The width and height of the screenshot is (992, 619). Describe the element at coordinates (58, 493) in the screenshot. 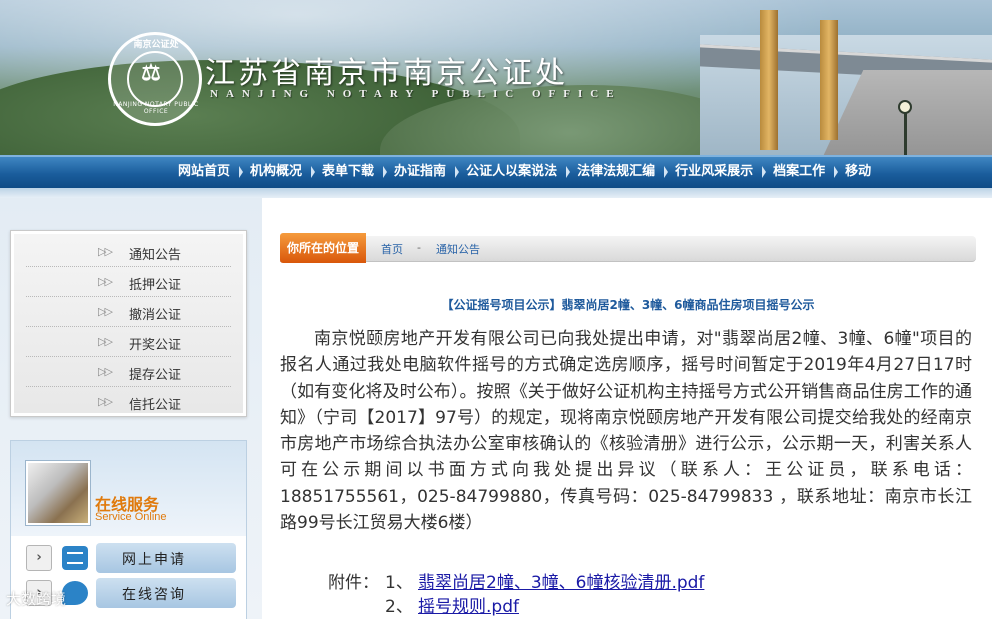

I see `service-photo` at that location.